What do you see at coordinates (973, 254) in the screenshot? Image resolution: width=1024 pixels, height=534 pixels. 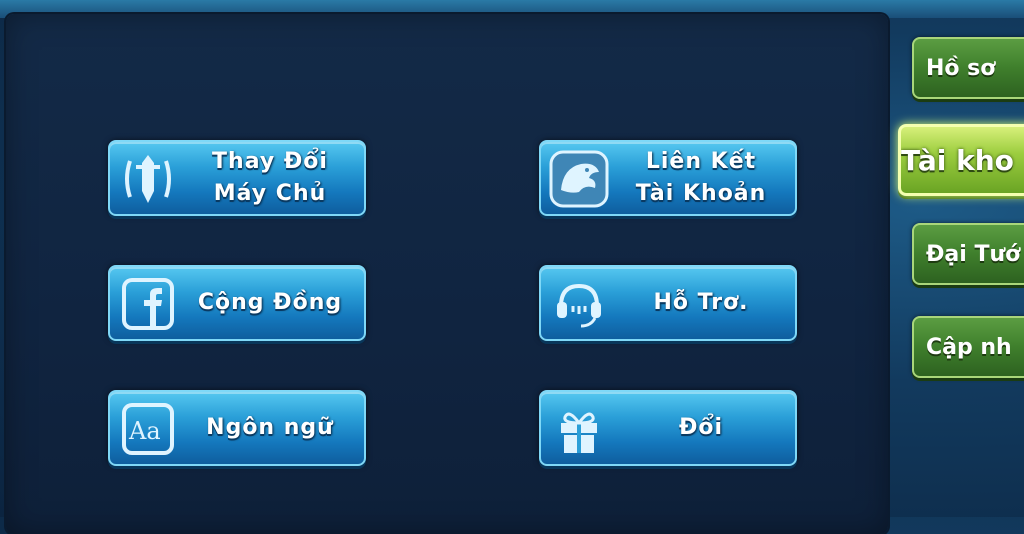 I see `tab-heroes-label: Đại Tướ` at bounding box center [973, 254].